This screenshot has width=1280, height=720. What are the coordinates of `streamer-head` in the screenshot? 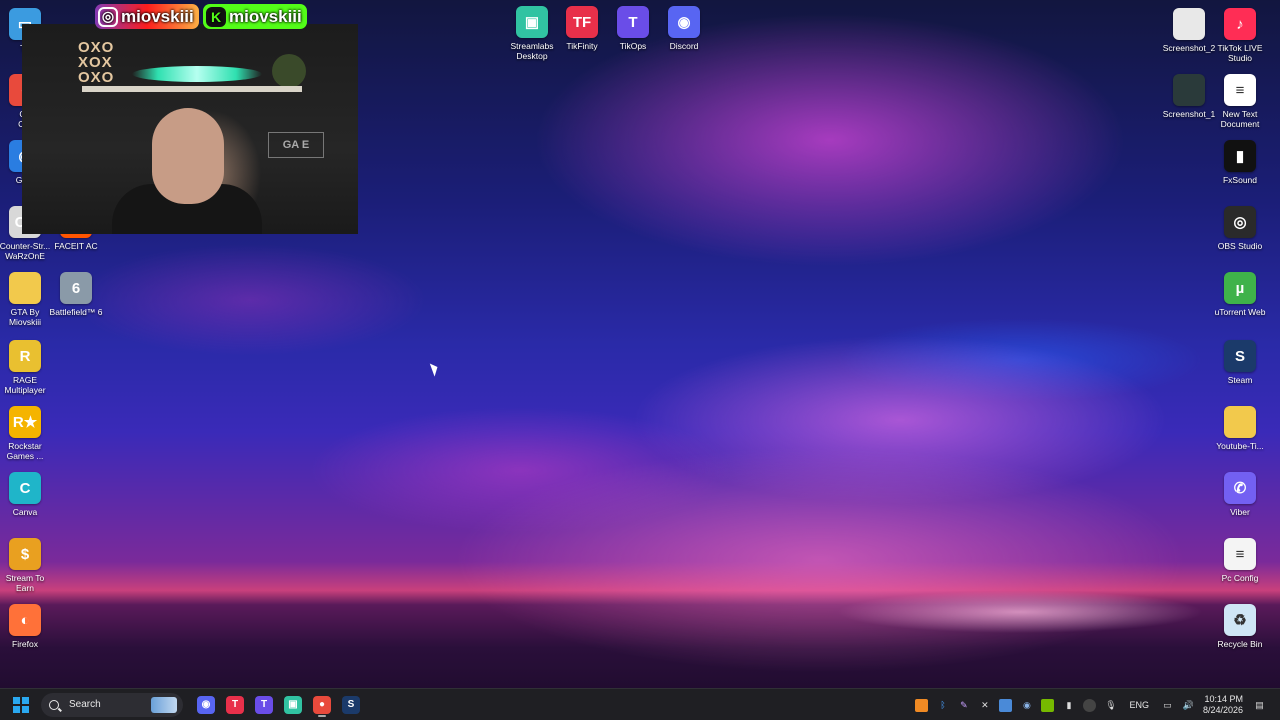 It's located at (188, 156).